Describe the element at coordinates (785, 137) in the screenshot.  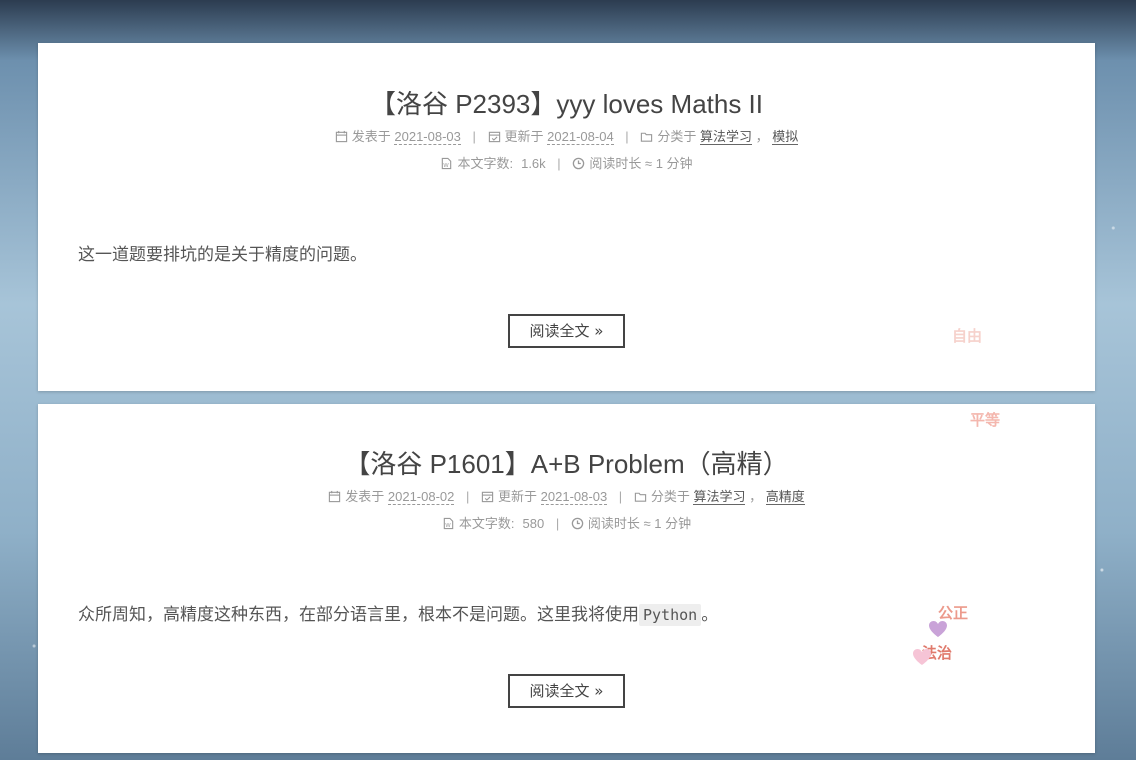
I see `category-link: 模拟` at that location.